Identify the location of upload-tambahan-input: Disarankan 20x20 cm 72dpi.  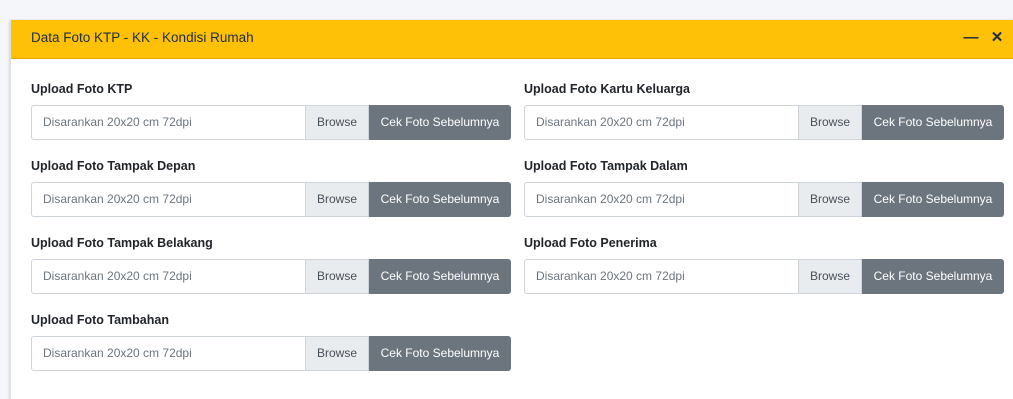
(168, 353).